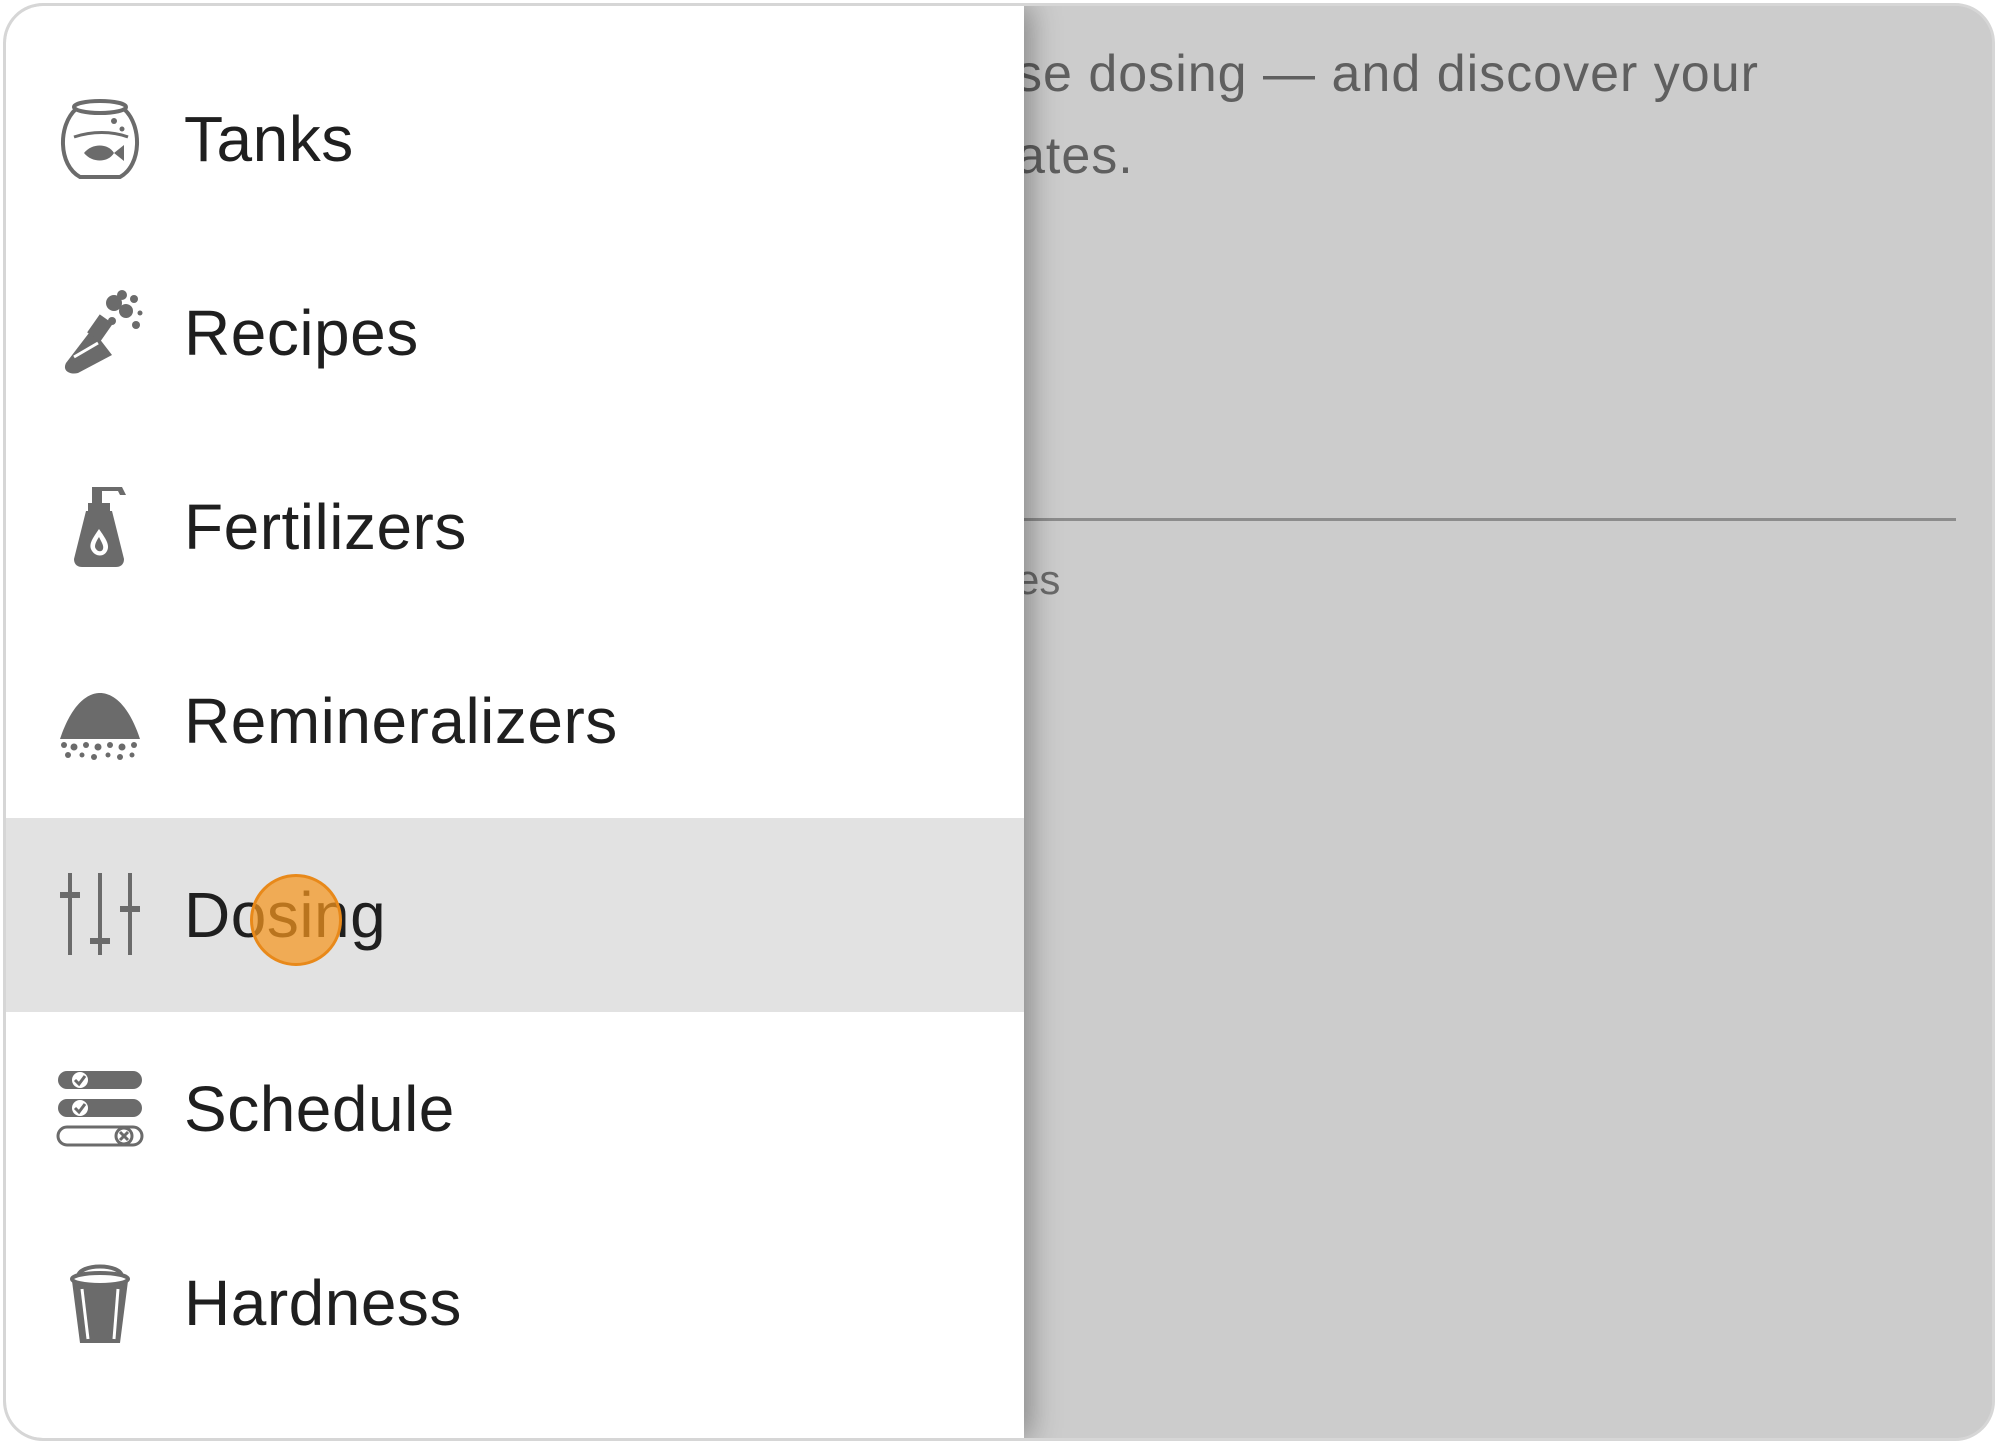 The height and width of the screenshot is (1444, 2000). What do you see at coordinates (323, 1303) in the screenshot?
I see `drawer-item-label: Hardness` at bounding box center [323, 1303].